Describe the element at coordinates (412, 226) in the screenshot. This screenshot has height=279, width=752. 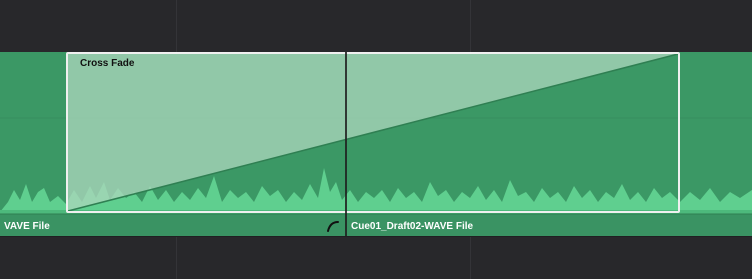
I see `right-clip-name: Cue01_Draft02-WAVE File` at that location.